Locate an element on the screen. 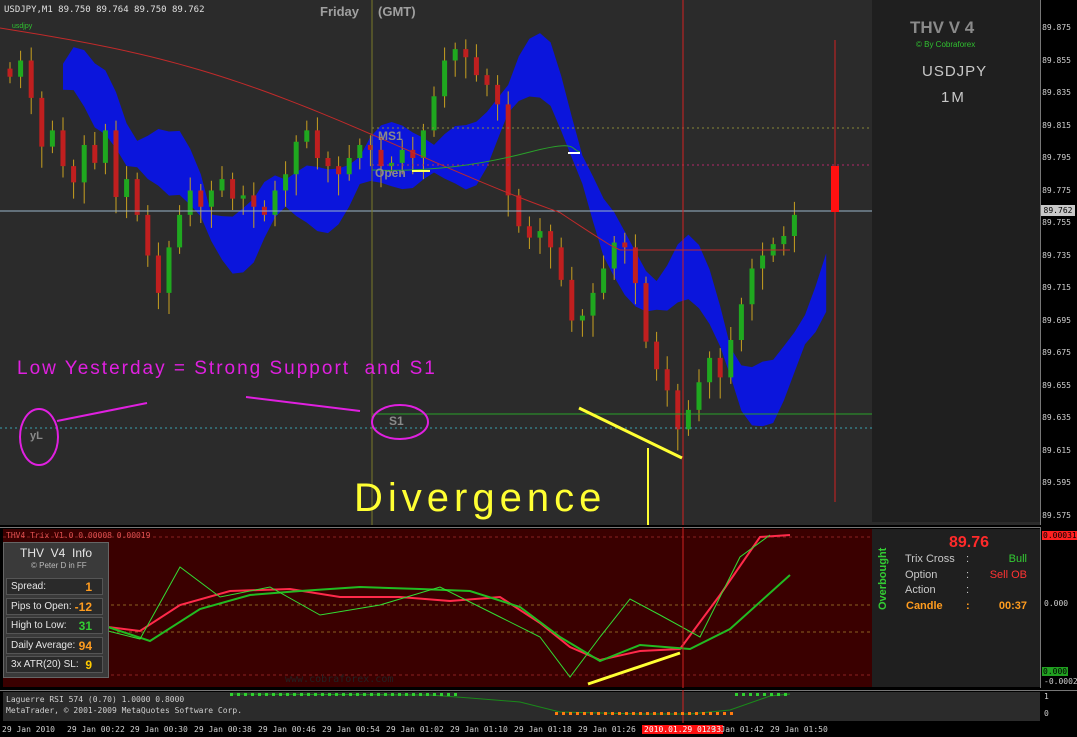  time-tick: 29 Jan 00:22 is located at coordinates (96, 729).